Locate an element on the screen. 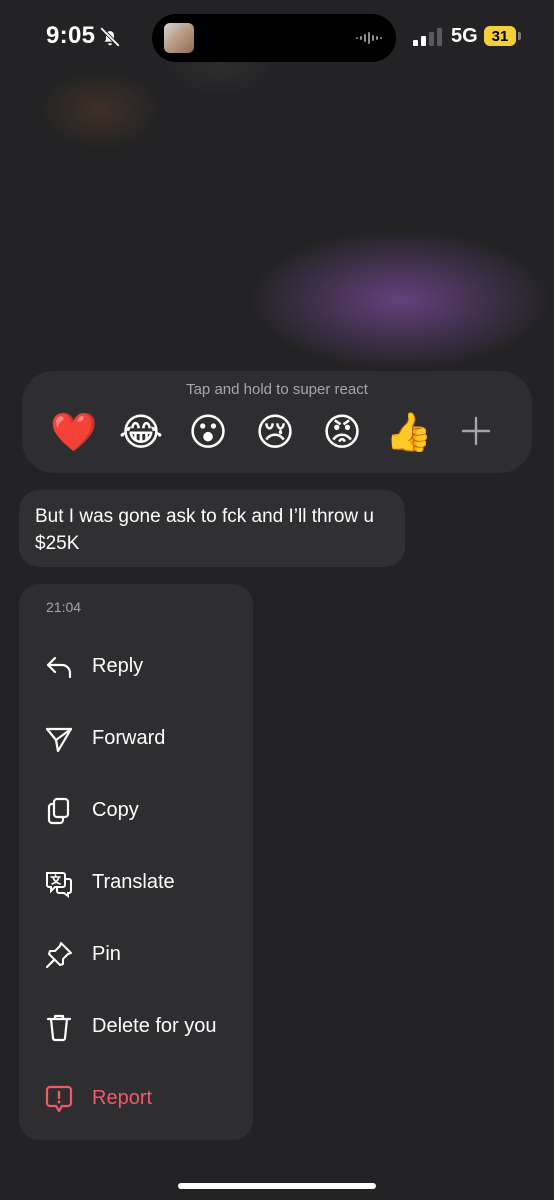 The width and height of the screenshot is (554, 1200). pin-icon is located at coordinates (58, 955).